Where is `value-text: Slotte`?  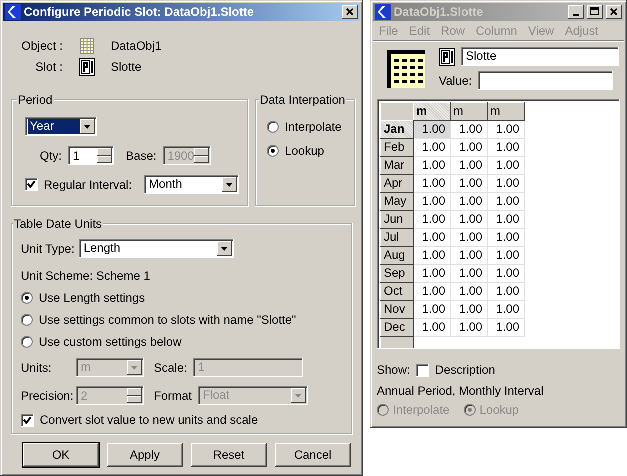 value-text: Slotte is located at coordinates (127, 67).